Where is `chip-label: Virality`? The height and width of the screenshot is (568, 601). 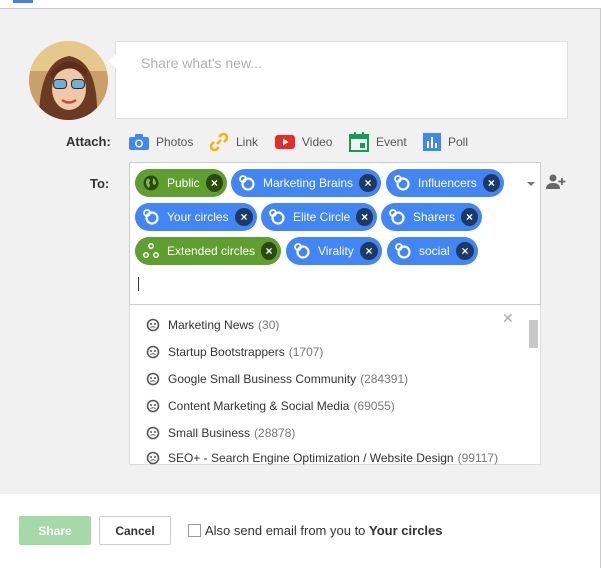 chip-label: Virality is located at coordinates (336, 251).